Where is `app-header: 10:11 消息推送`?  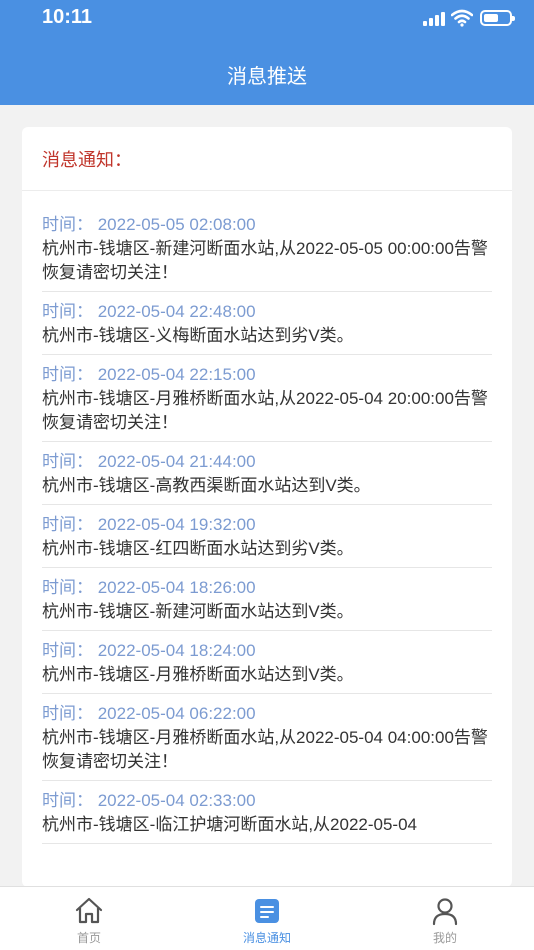
app-header: 10:11 消息推送 is located at coordinates (267, 52).